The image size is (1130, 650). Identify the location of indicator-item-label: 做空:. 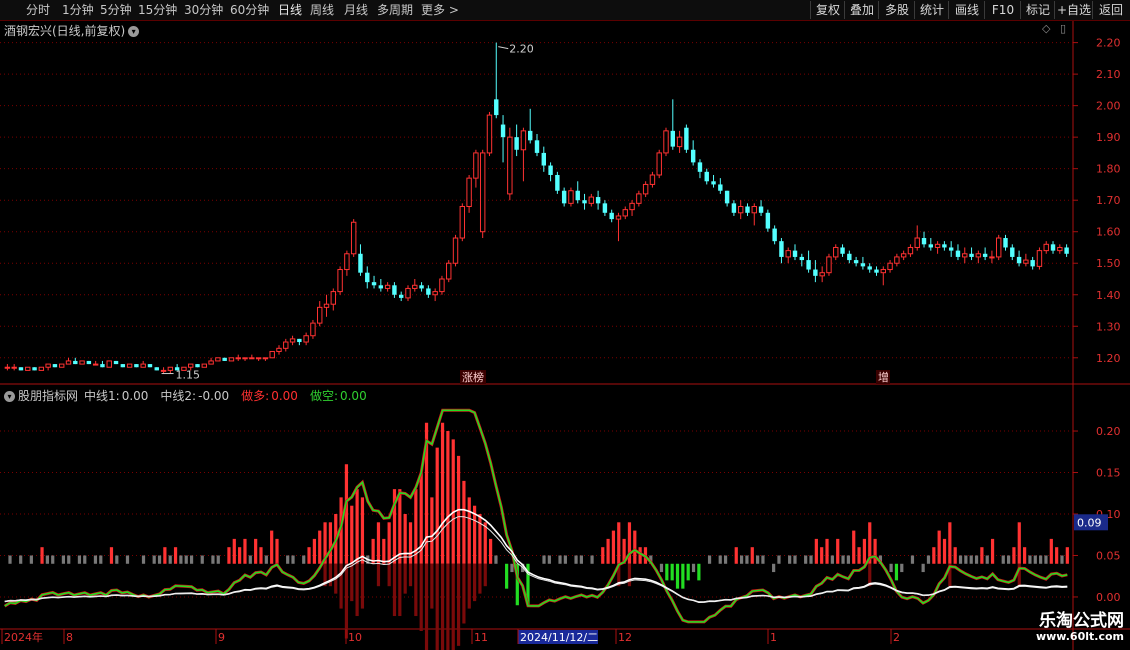
(323, 396).